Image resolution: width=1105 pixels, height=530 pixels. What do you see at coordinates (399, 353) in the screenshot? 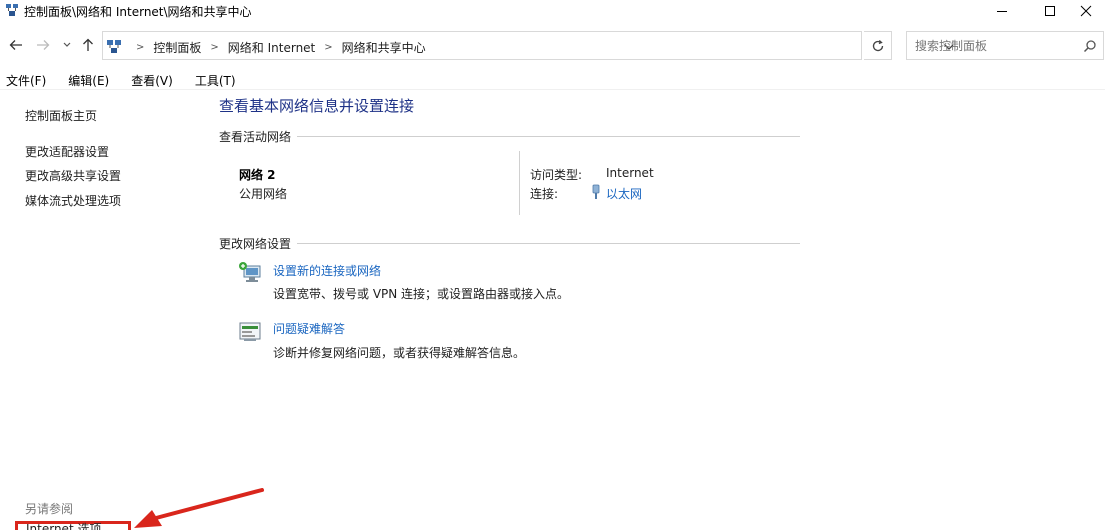
I see `troubleshoot-problems-desc: 诊断并修复网络问题，或者获得疑难解答信息。` at bounding box center [399, 353].